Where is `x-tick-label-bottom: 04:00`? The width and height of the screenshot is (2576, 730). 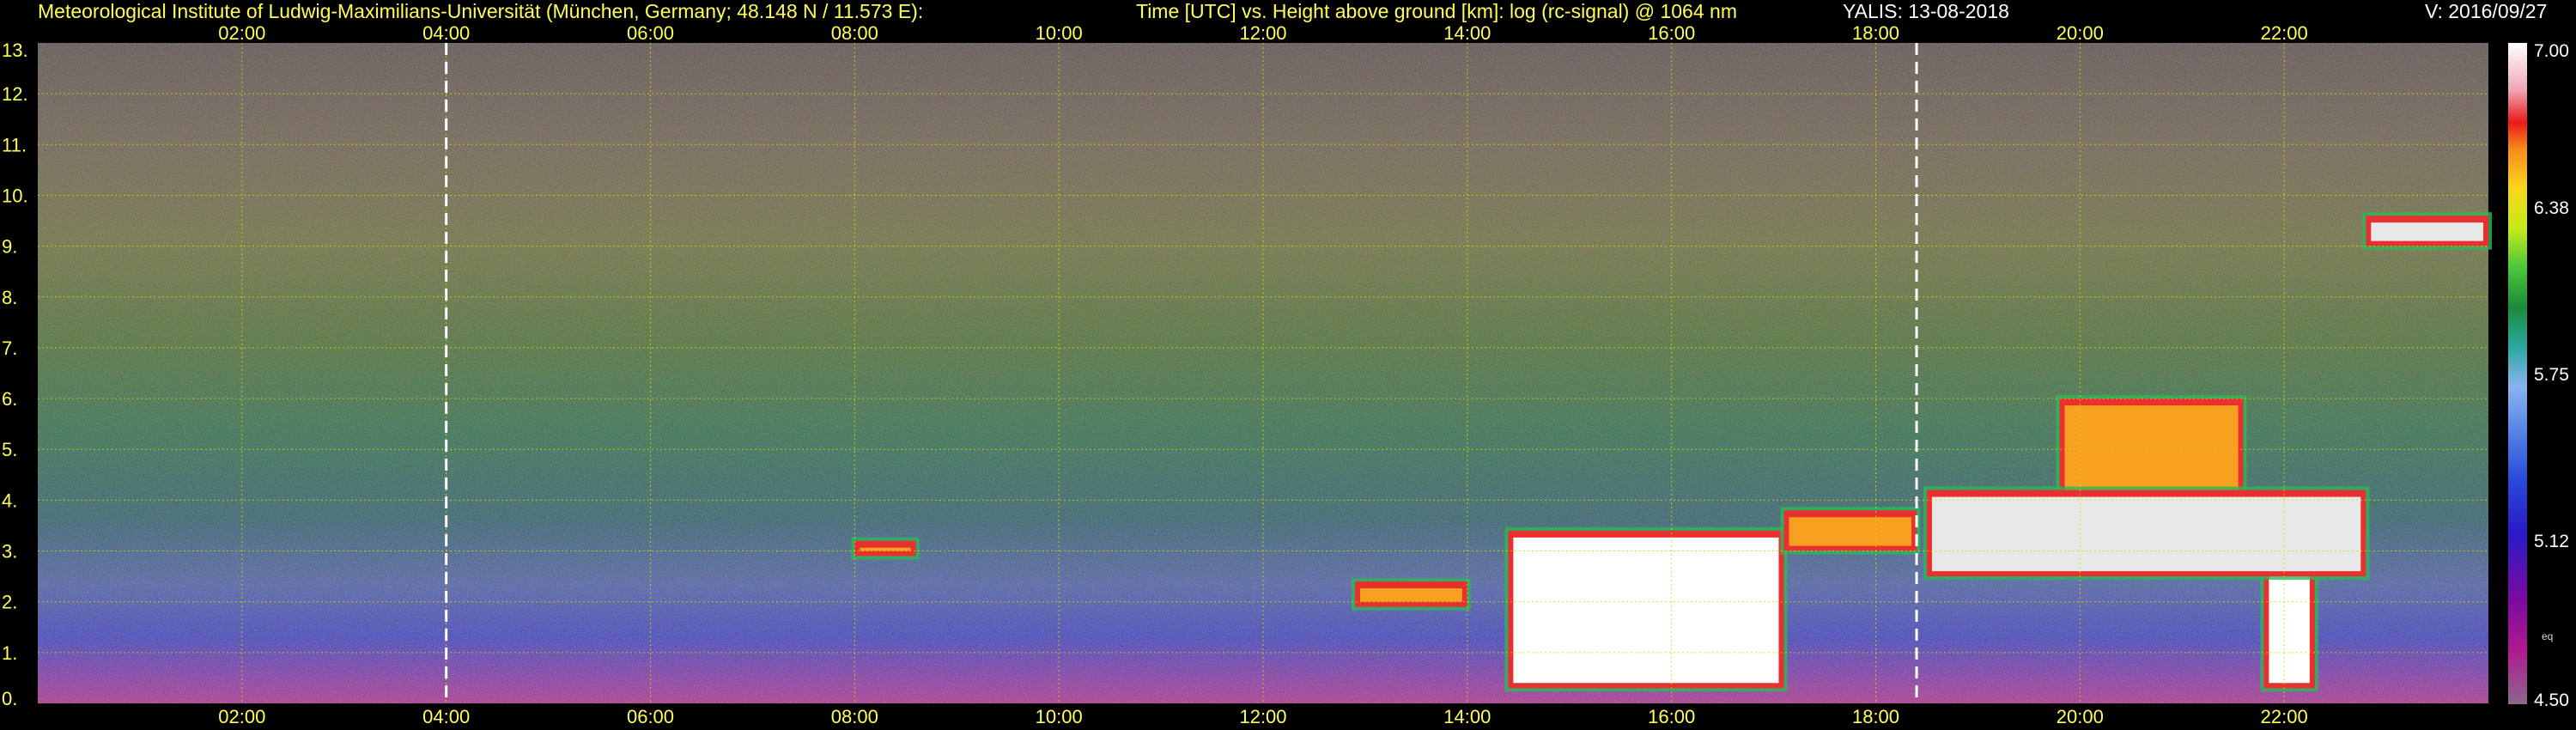 x-tick-label-bottom: 04:00 is located at coordinates (446, 716).